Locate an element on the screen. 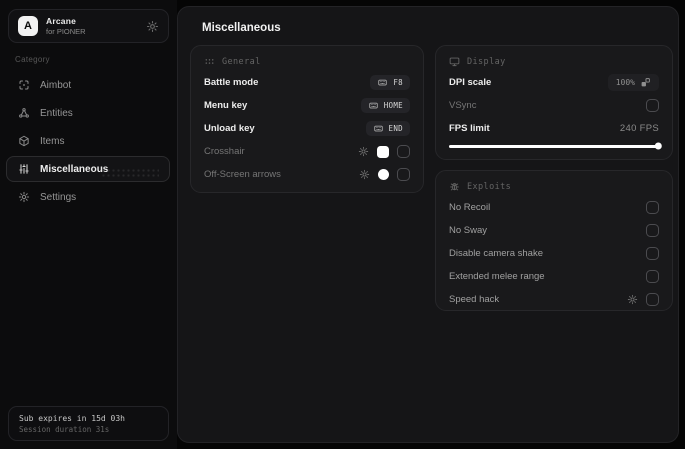  exploit-label: Disable camera shake is located at coordinates (496, 253).